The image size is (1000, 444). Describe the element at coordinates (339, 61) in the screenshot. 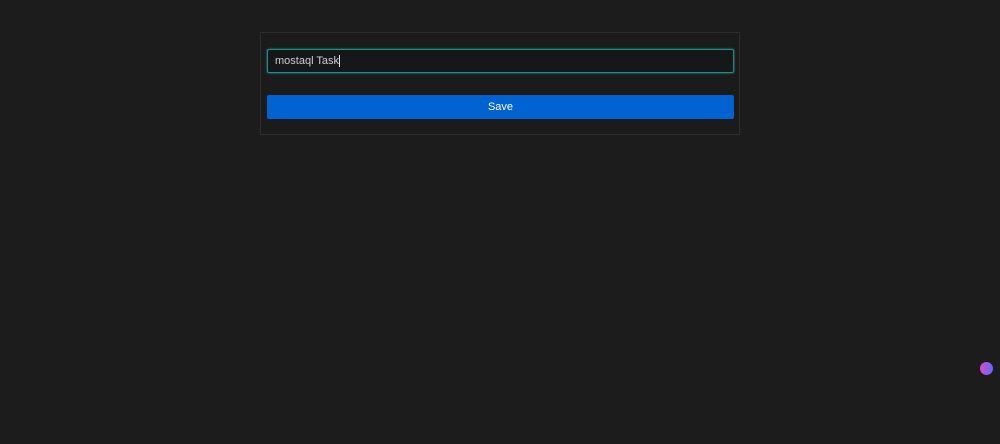

I see `text-caret` at that location.